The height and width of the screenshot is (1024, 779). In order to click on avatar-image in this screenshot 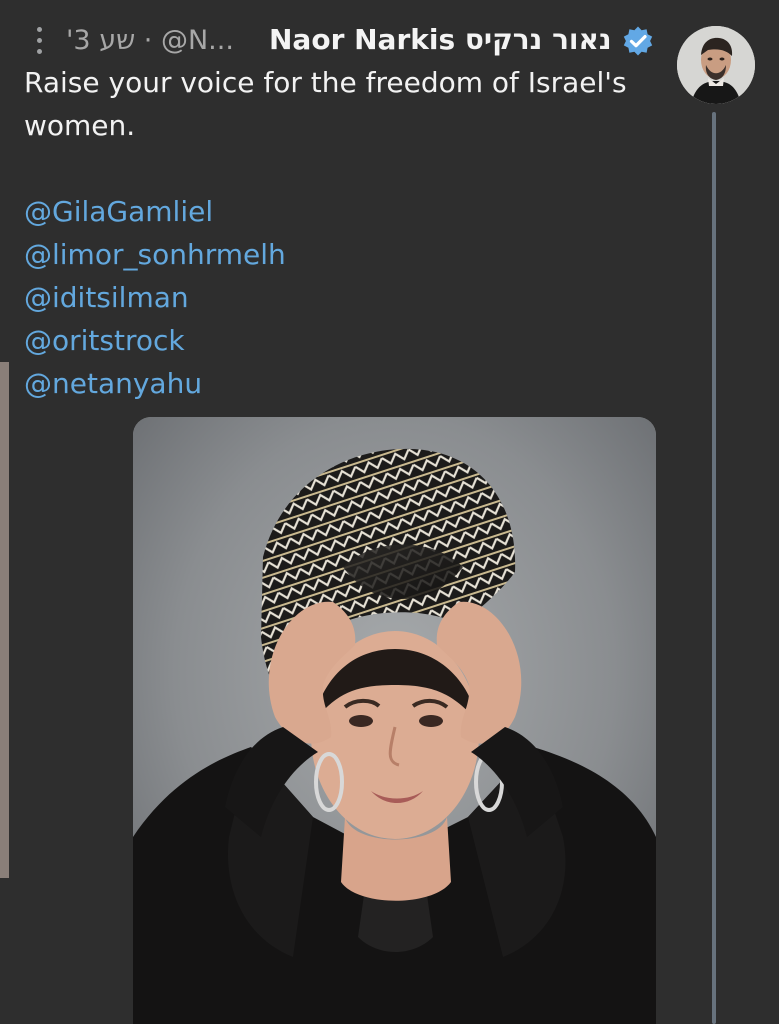, I will do `click(716, 65)`.